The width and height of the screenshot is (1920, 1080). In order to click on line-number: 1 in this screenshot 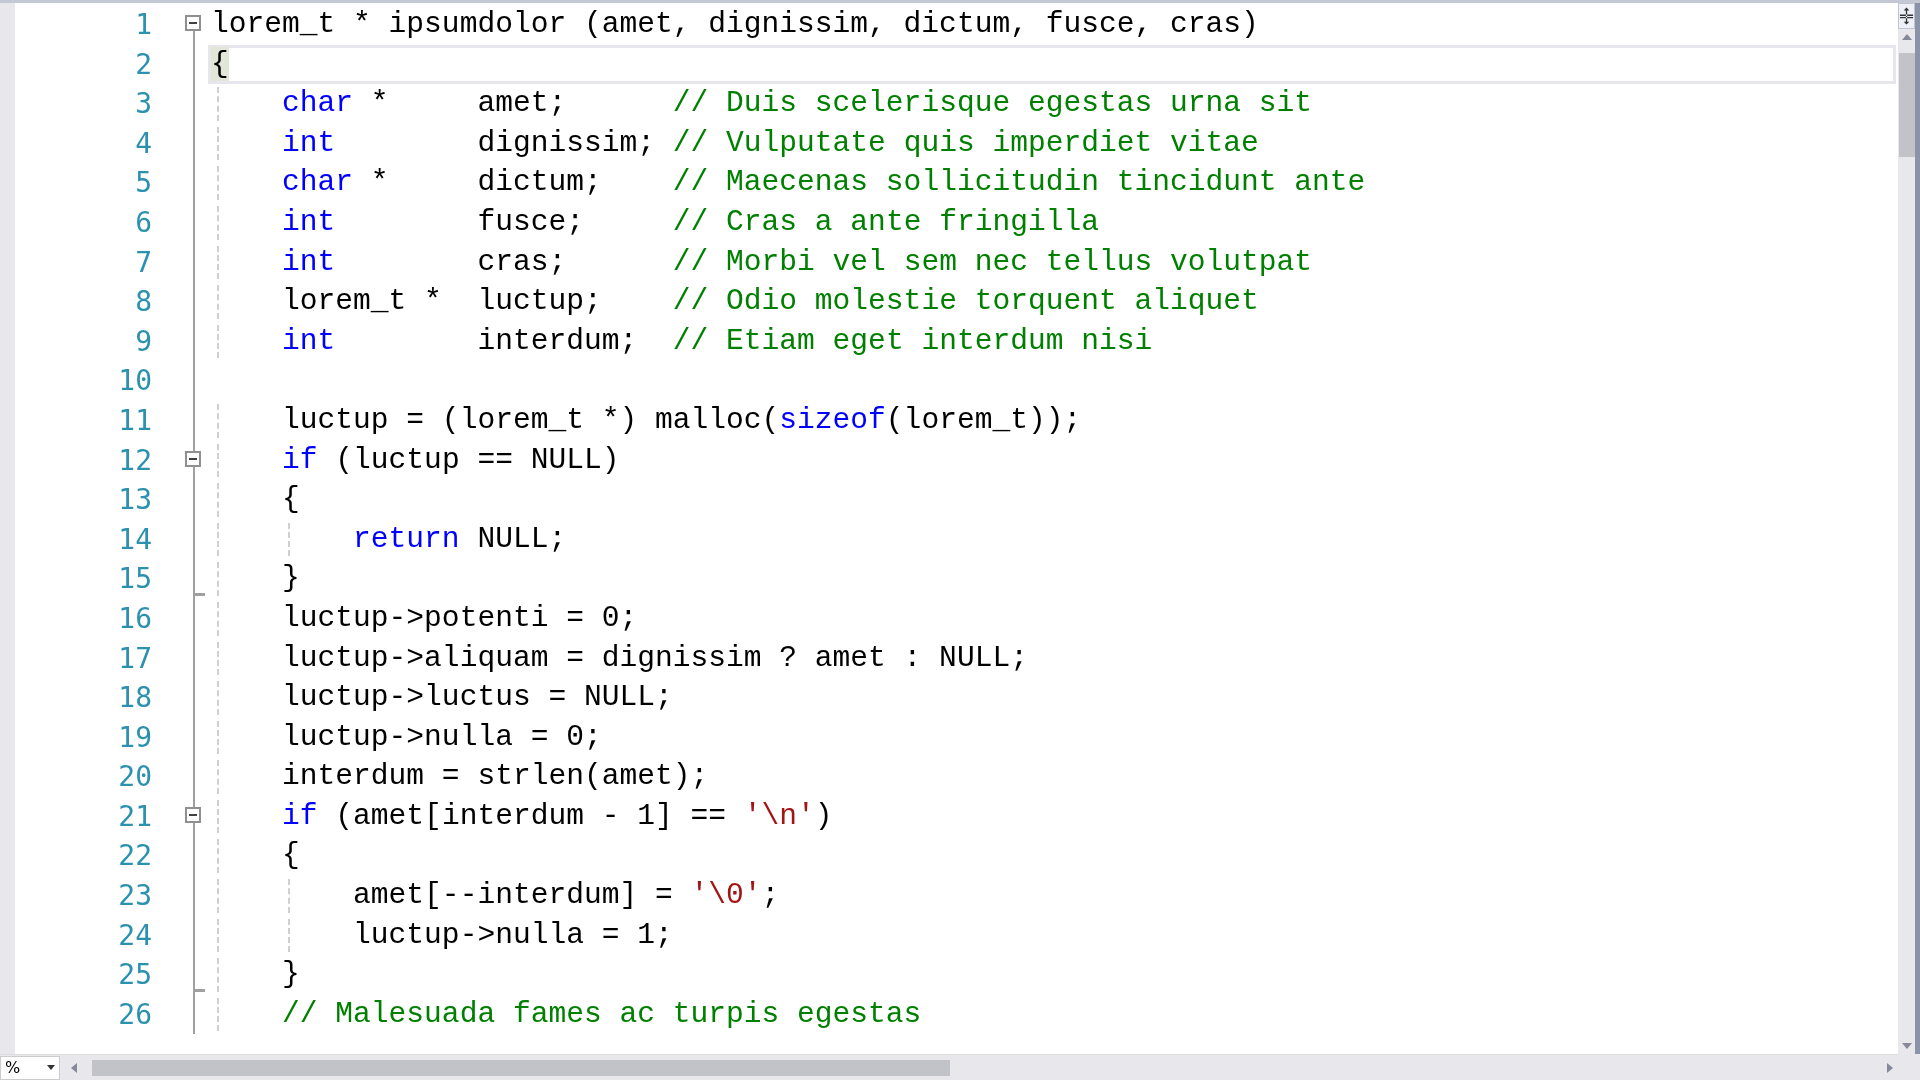, I will do `click(143, 25)`.